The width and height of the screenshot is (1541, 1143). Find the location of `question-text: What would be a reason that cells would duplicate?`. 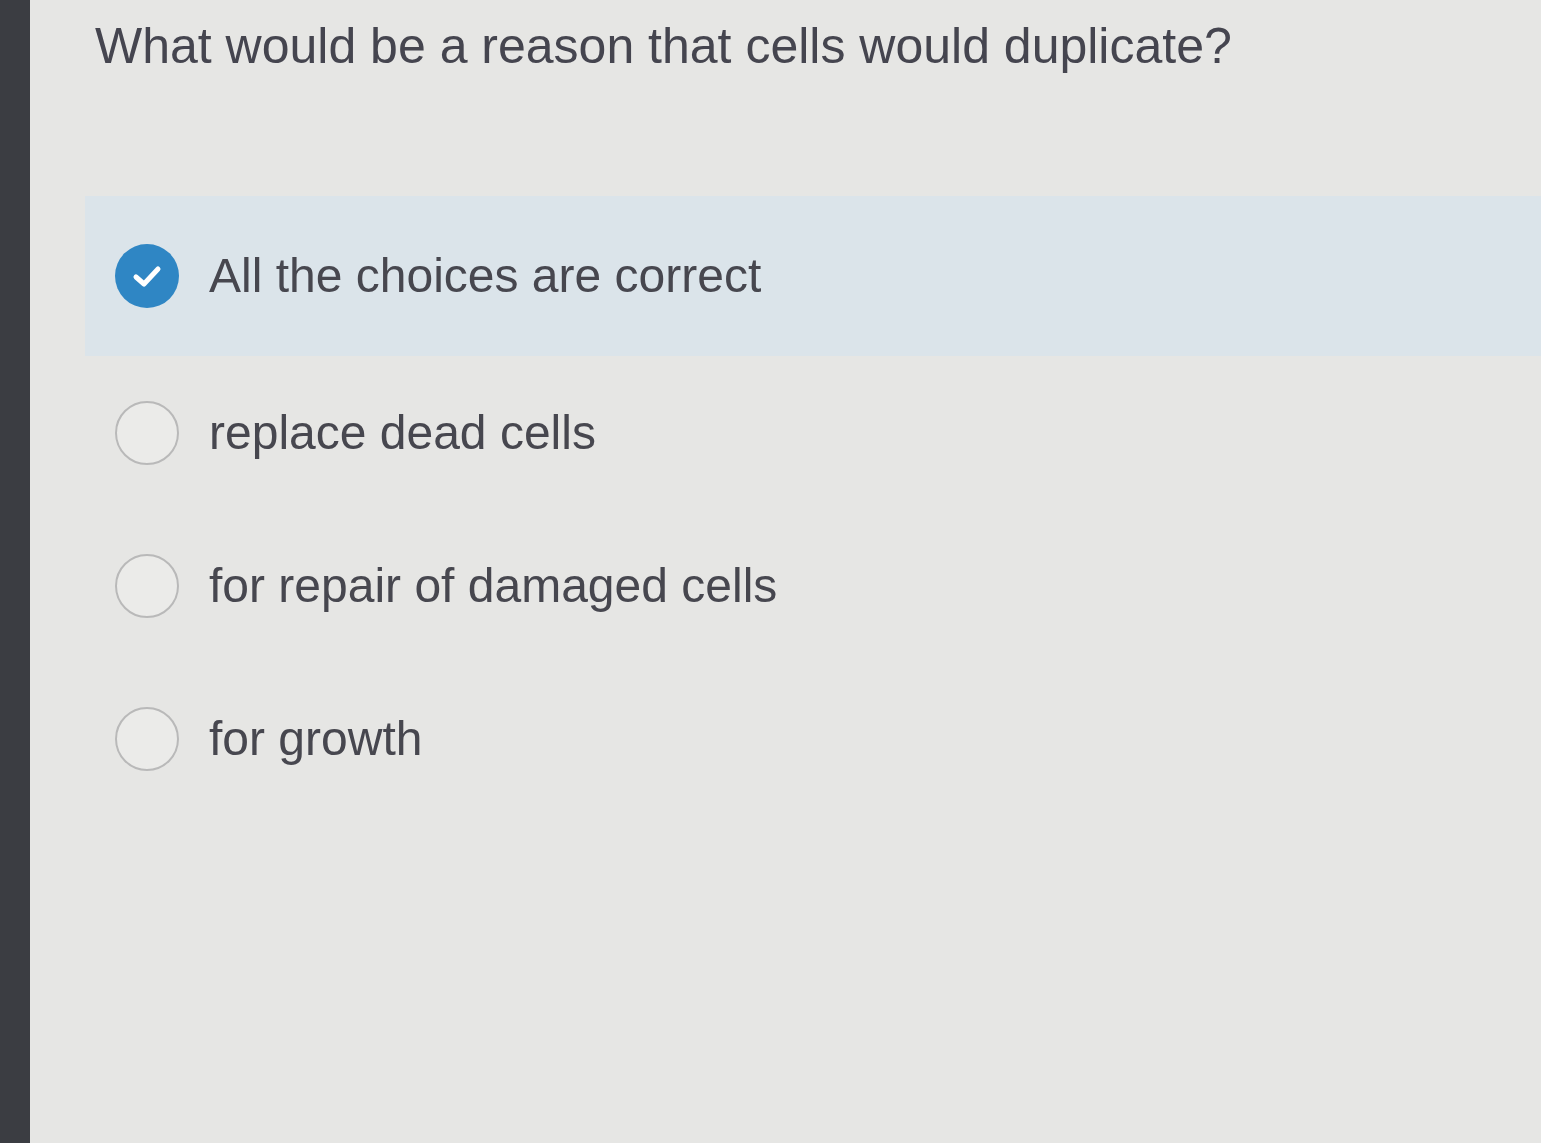

question-text: What would be a reason that cells would duplicate? is located at coordinates (663, 46).